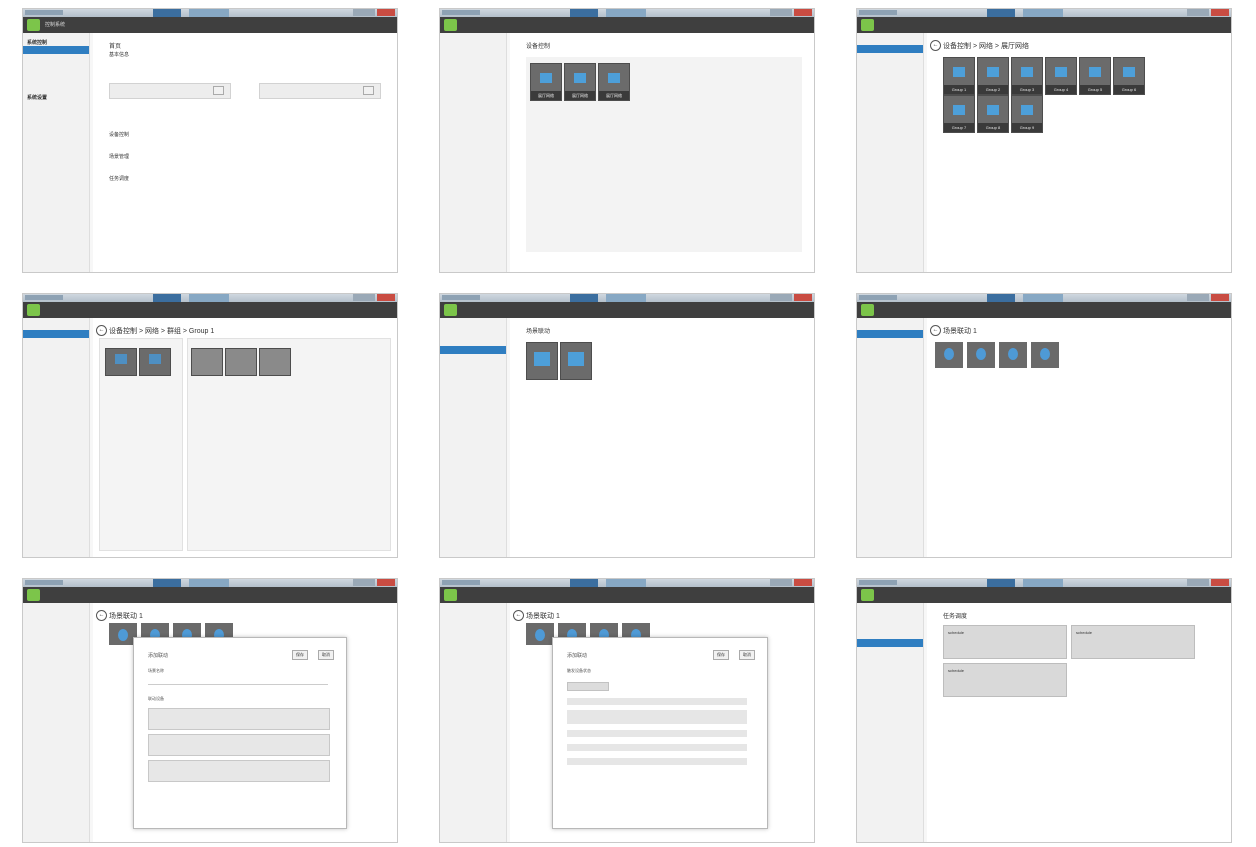  What do you see at coordinates (1095, 76) in the screenshot?
I see `group-tile: Group 5` at bounding box center [1095, 76].